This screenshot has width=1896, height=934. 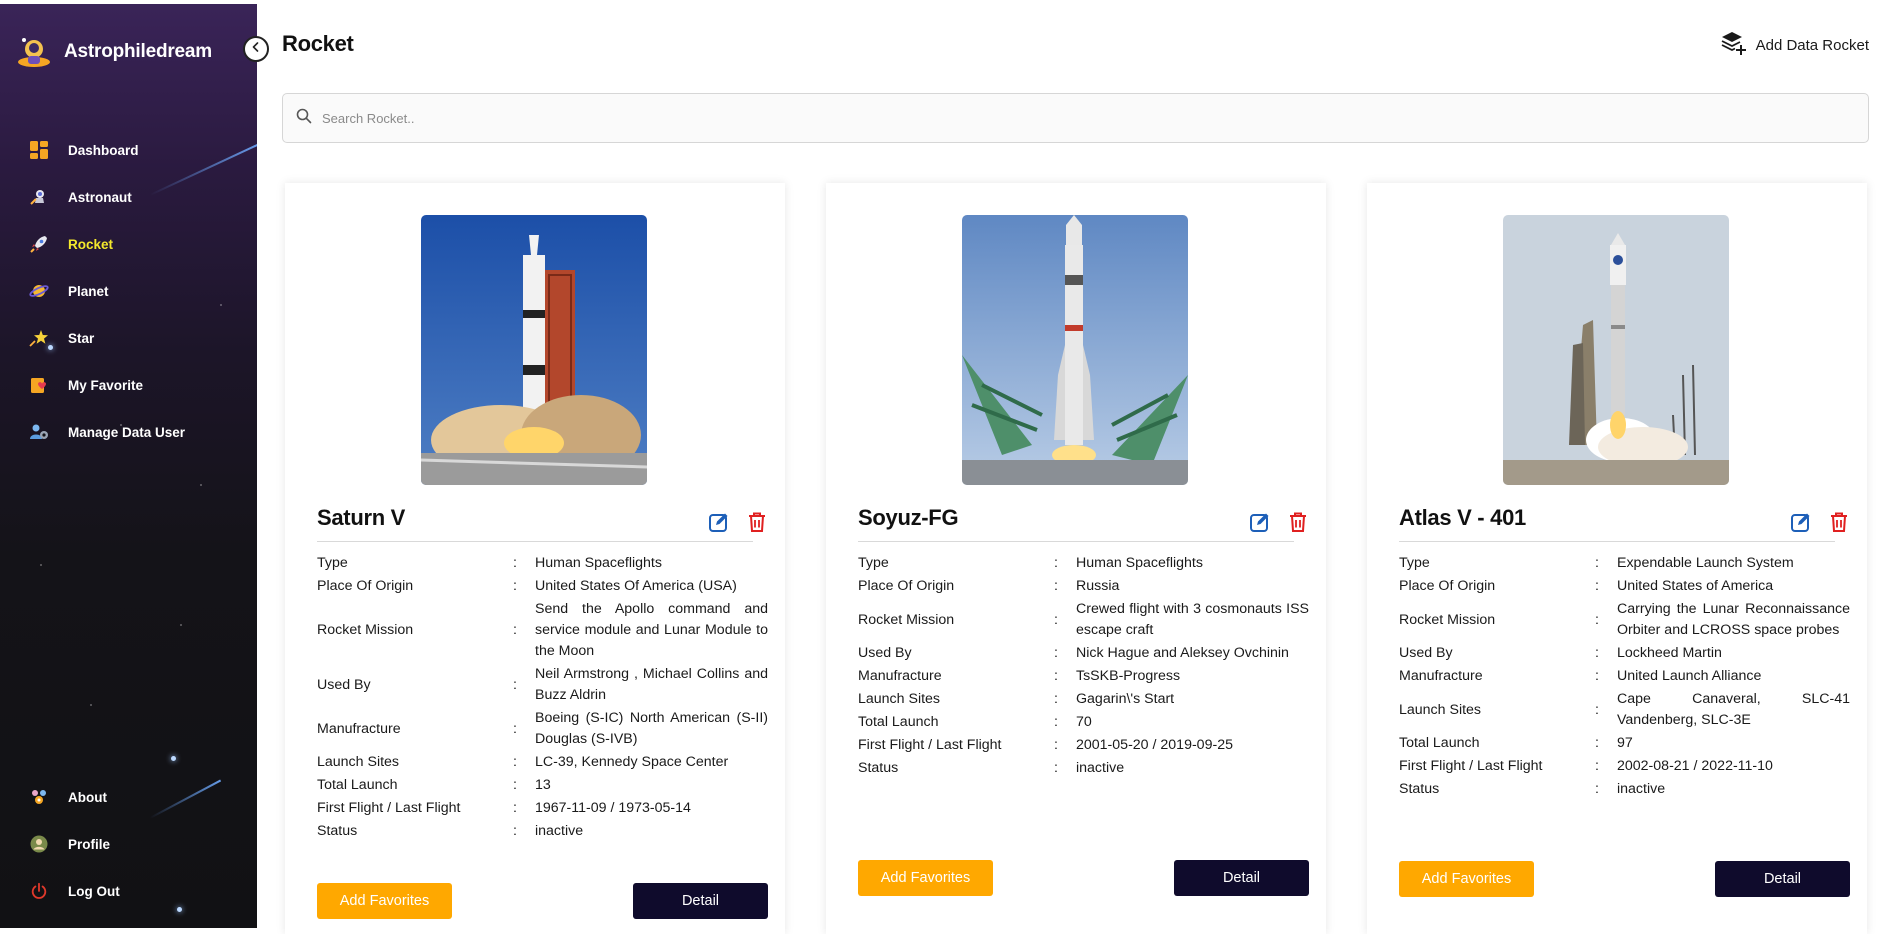 I want to click on sidebar-item-label: Star, so click(x=81, y=338).